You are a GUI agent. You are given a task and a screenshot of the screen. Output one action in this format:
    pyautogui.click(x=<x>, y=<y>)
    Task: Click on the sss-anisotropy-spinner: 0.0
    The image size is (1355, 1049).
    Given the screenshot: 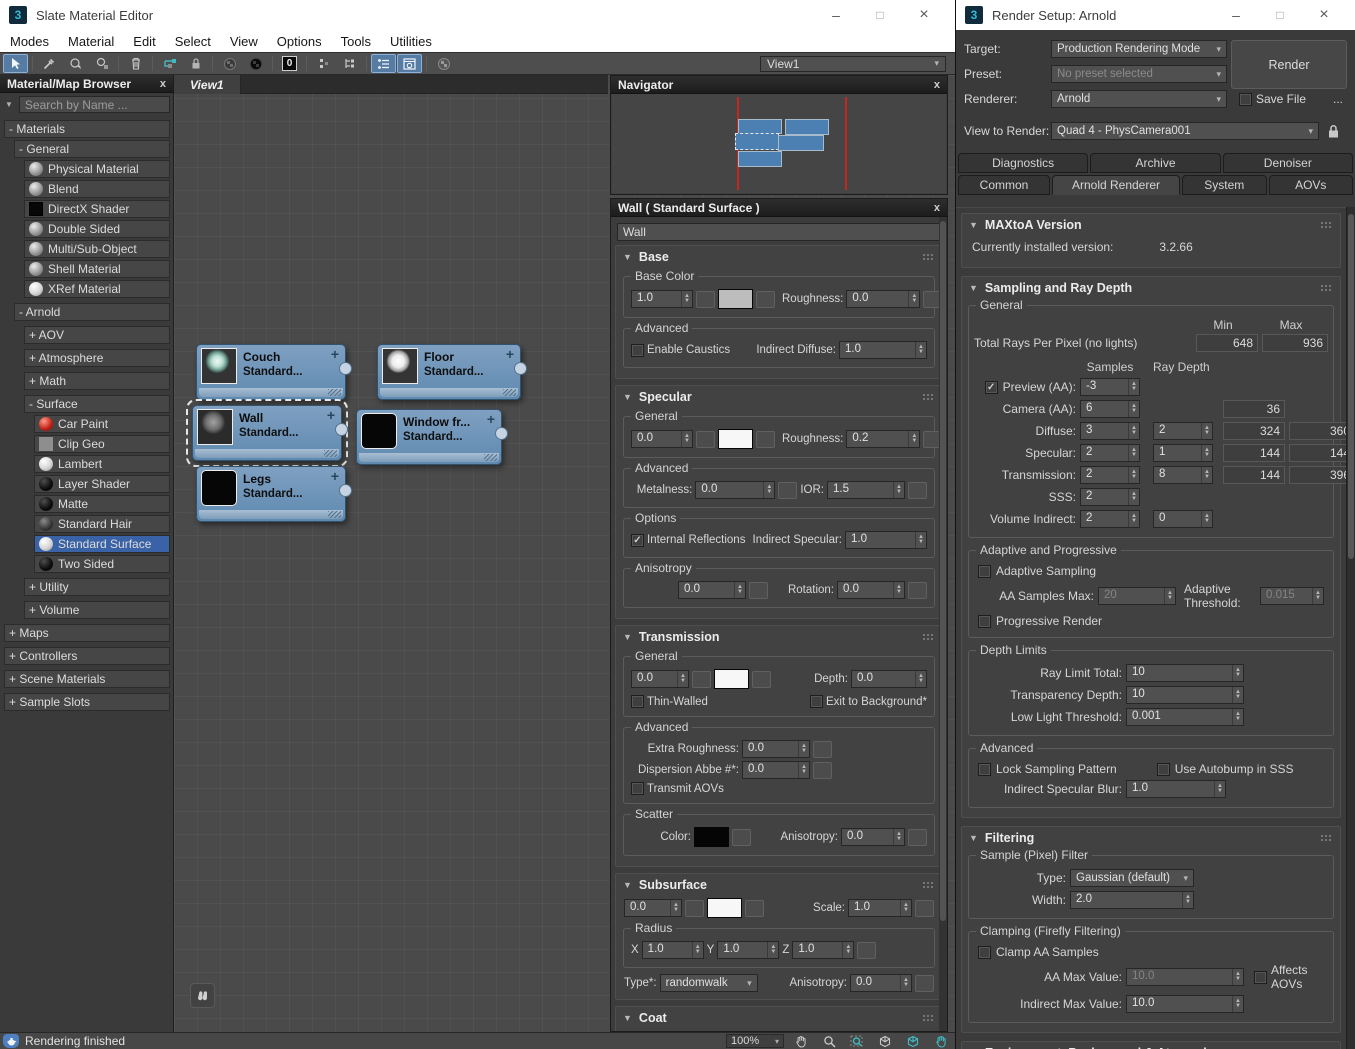 What is the action you would take?
    pyautogui.click(x=881, y=983)
    